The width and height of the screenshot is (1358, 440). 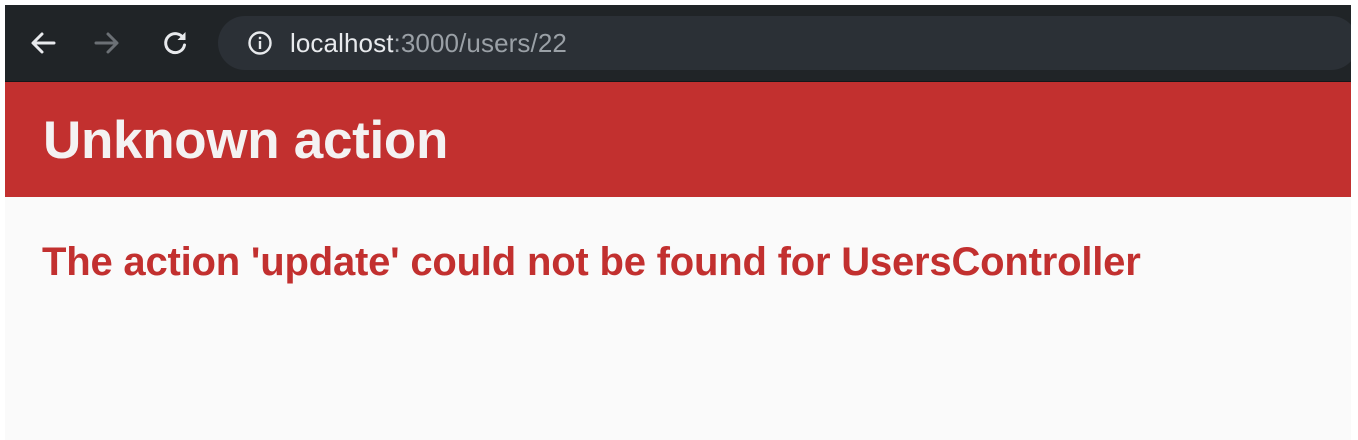 I want to click on url-host: localhost, so click(x=342, y=43).